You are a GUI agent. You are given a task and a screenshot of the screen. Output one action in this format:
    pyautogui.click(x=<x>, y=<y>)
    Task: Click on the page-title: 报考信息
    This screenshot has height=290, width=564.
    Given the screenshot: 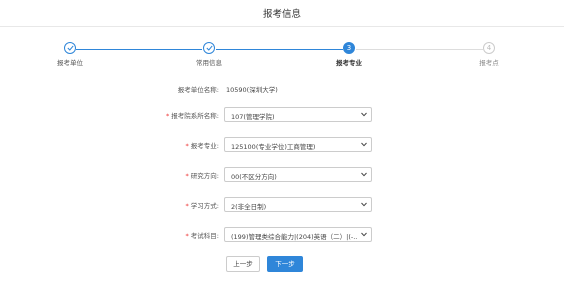 What is the action you would take?
    pyautogui.click(x=281, y=14)
    